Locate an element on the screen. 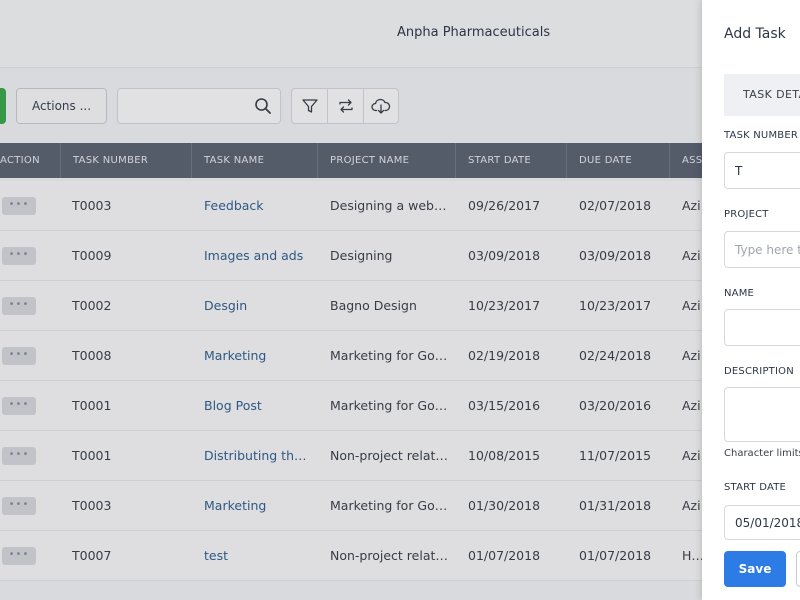 This screenshot has width=800, height=600. cancel-button is located at coordinates (798, 569).